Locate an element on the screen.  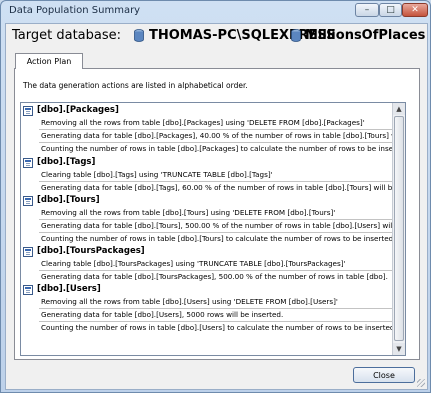
database-icon is located at coordinates (296, 35).